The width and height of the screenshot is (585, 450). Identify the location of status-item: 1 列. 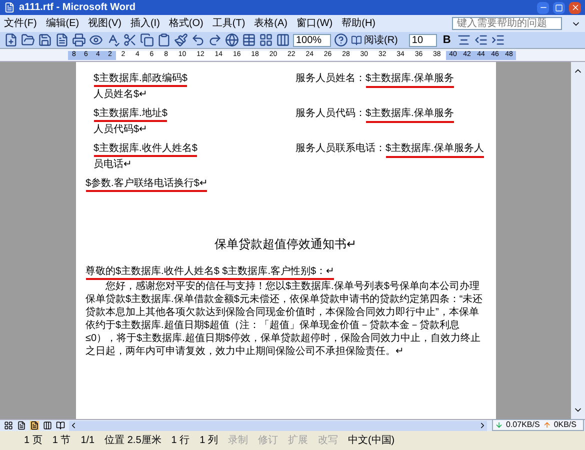
(209, 441).